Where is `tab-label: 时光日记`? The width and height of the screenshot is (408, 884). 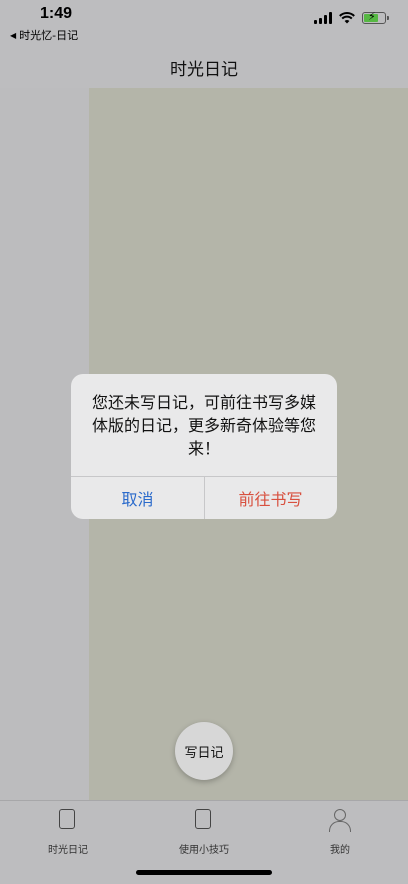
tab-label: 时光日记 is located at coordinates (68, 850).